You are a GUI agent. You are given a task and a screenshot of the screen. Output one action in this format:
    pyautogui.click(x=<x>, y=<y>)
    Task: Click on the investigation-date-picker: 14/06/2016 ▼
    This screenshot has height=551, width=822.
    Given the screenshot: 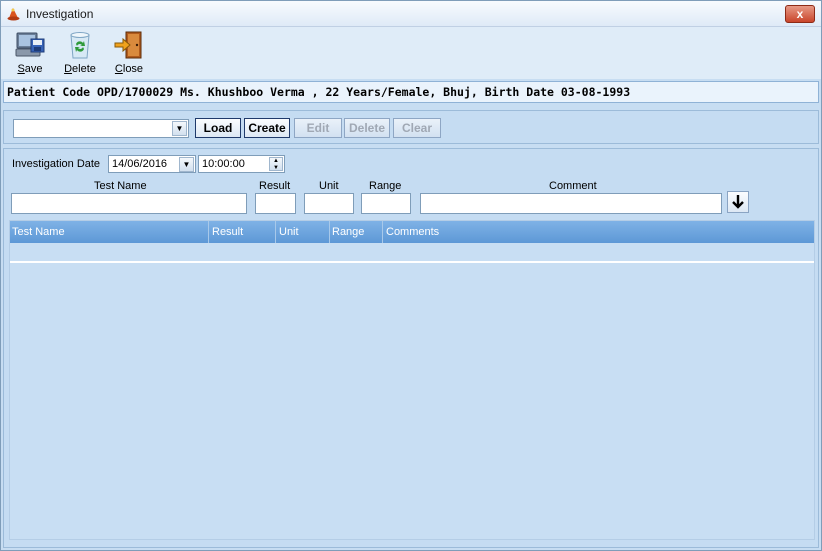 What is the action you would take?
    pyautogui.click(x=152, y=164)
    